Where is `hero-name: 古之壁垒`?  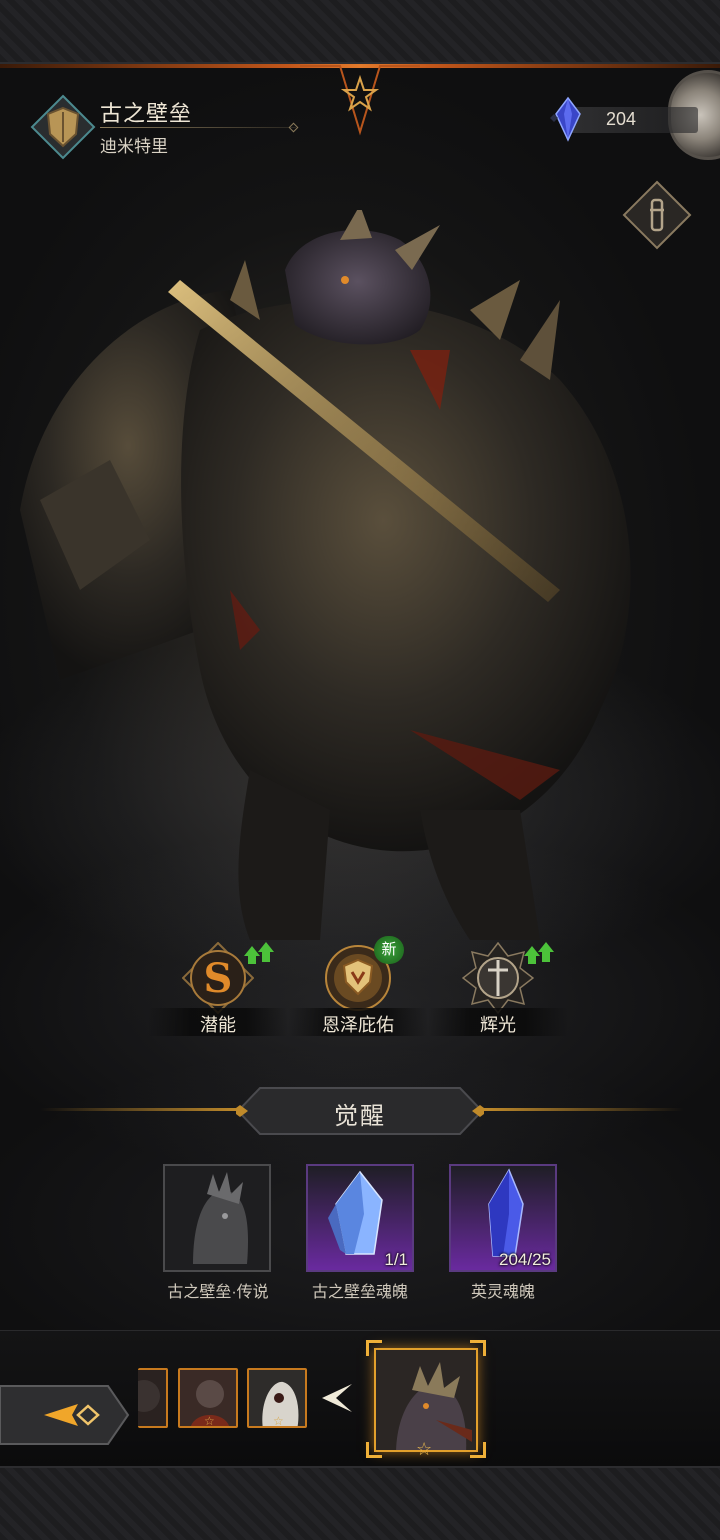
hero-name: 古之壁垒 is located at coordinates (146, 113).